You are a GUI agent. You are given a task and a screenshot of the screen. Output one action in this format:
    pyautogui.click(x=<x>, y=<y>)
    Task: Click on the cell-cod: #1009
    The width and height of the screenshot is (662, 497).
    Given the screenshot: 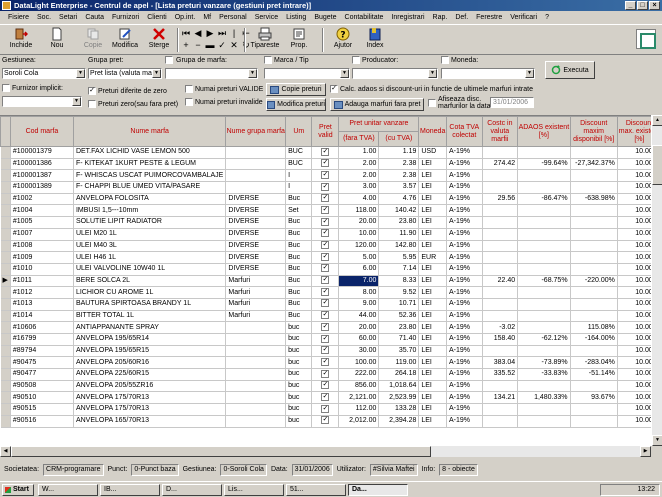 What is the action you would take?
    pyautogui.click(x=42, y=257)
    